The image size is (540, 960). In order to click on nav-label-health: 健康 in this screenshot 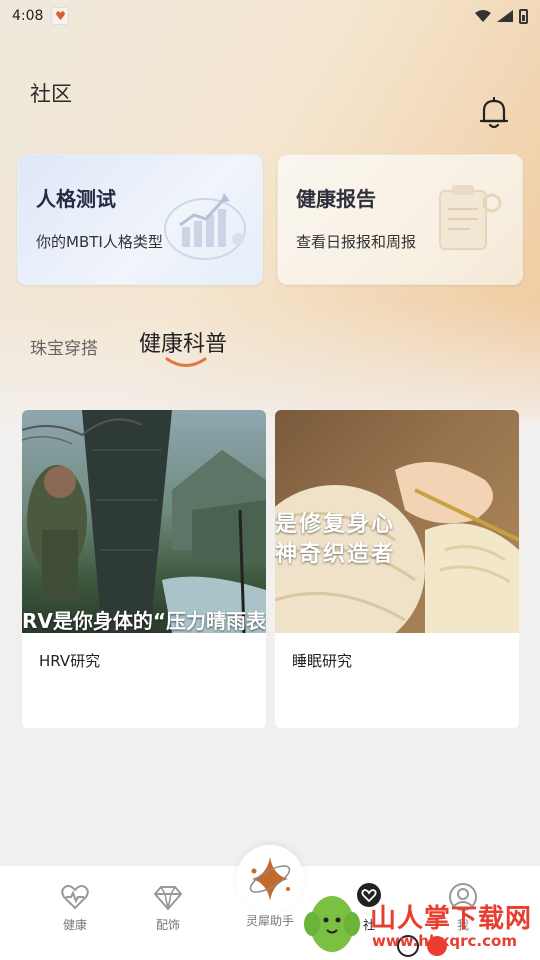, I will do `click(74, 925)`.